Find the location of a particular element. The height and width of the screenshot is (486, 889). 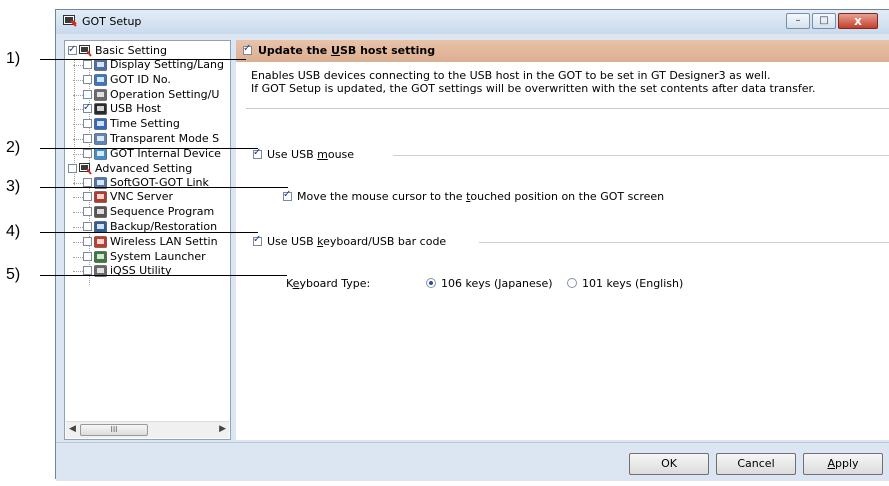

tree-group-label: Basic Setting is located at coordinates (131, 50).